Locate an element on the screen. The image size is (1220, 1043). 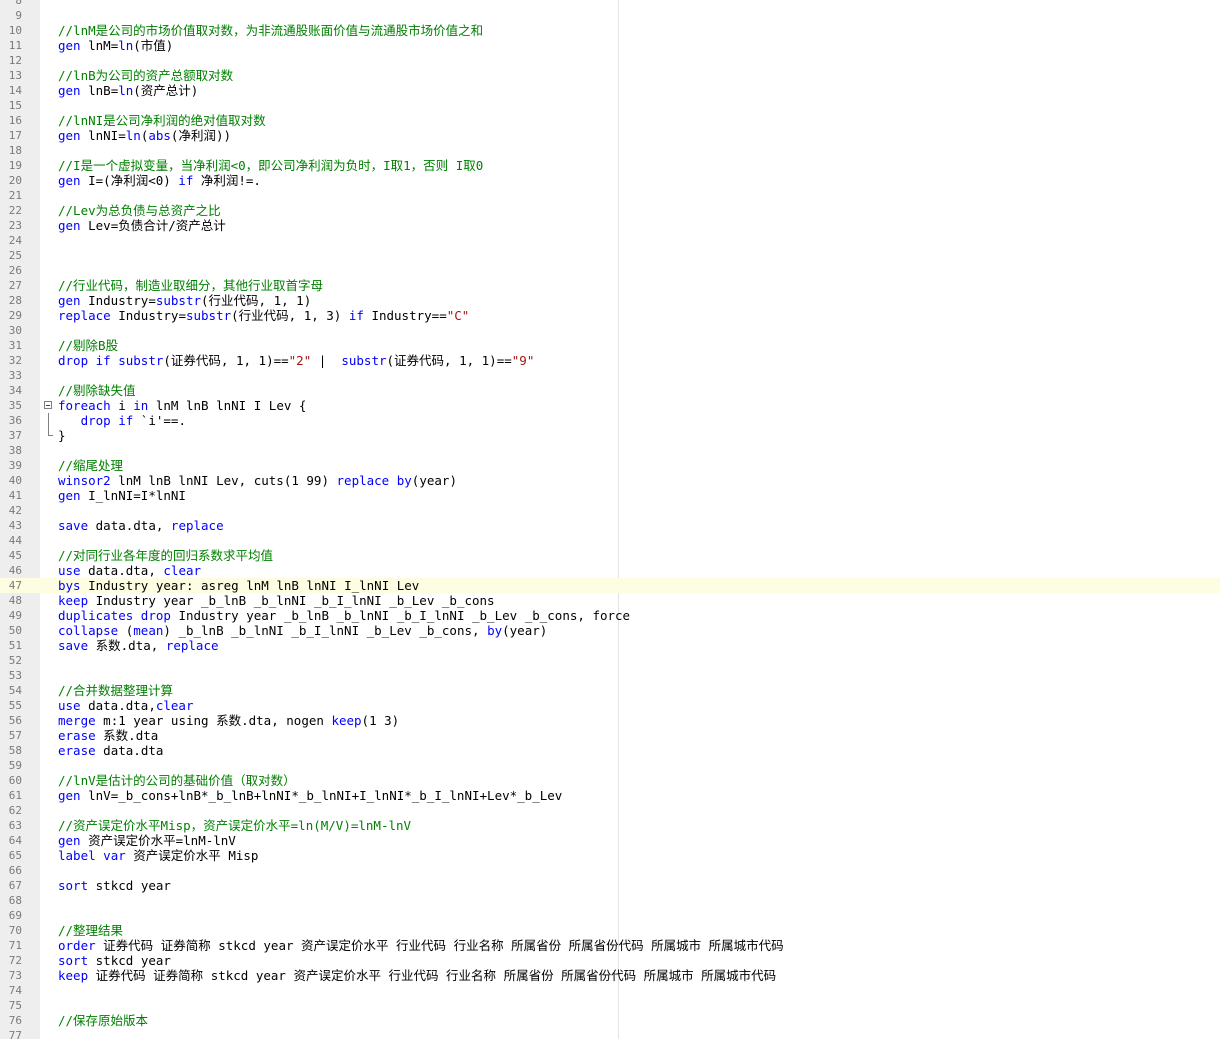
code-line: 38 is located at coordinates (610, 450).